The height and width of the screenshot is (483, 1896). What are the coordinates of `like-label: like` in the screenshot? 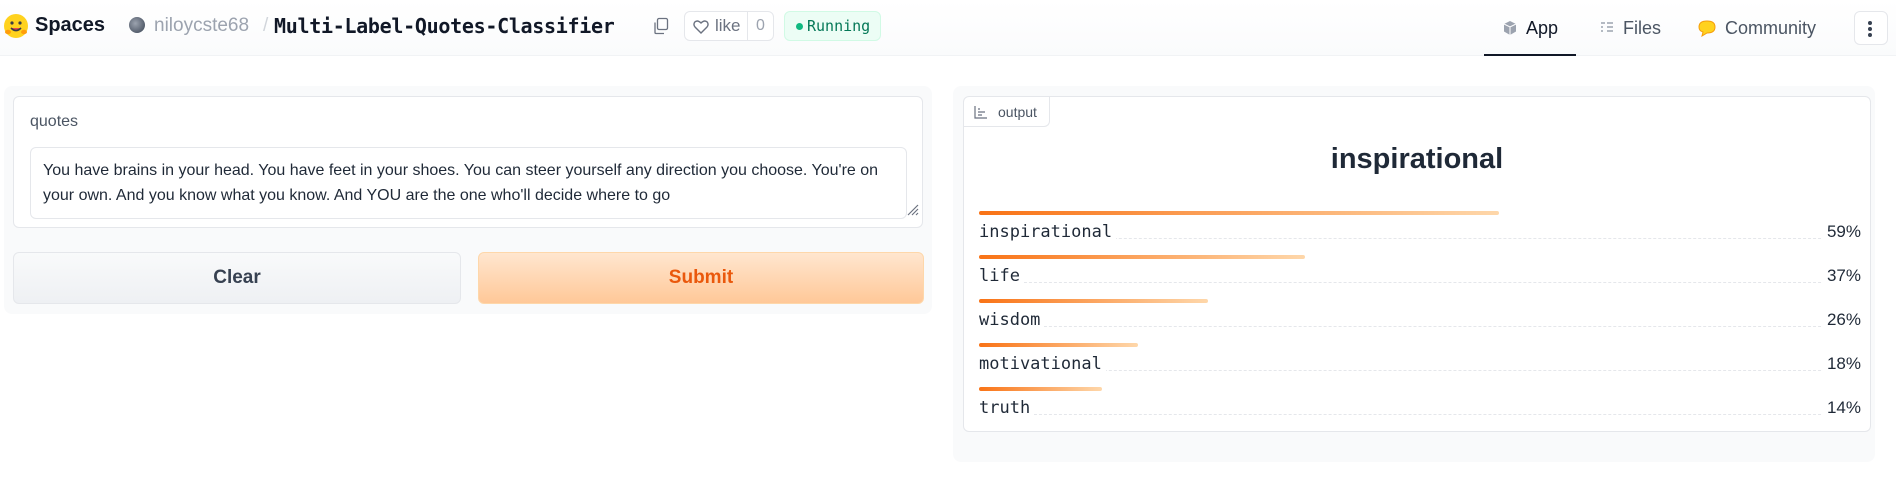 It's located at (728, 25).